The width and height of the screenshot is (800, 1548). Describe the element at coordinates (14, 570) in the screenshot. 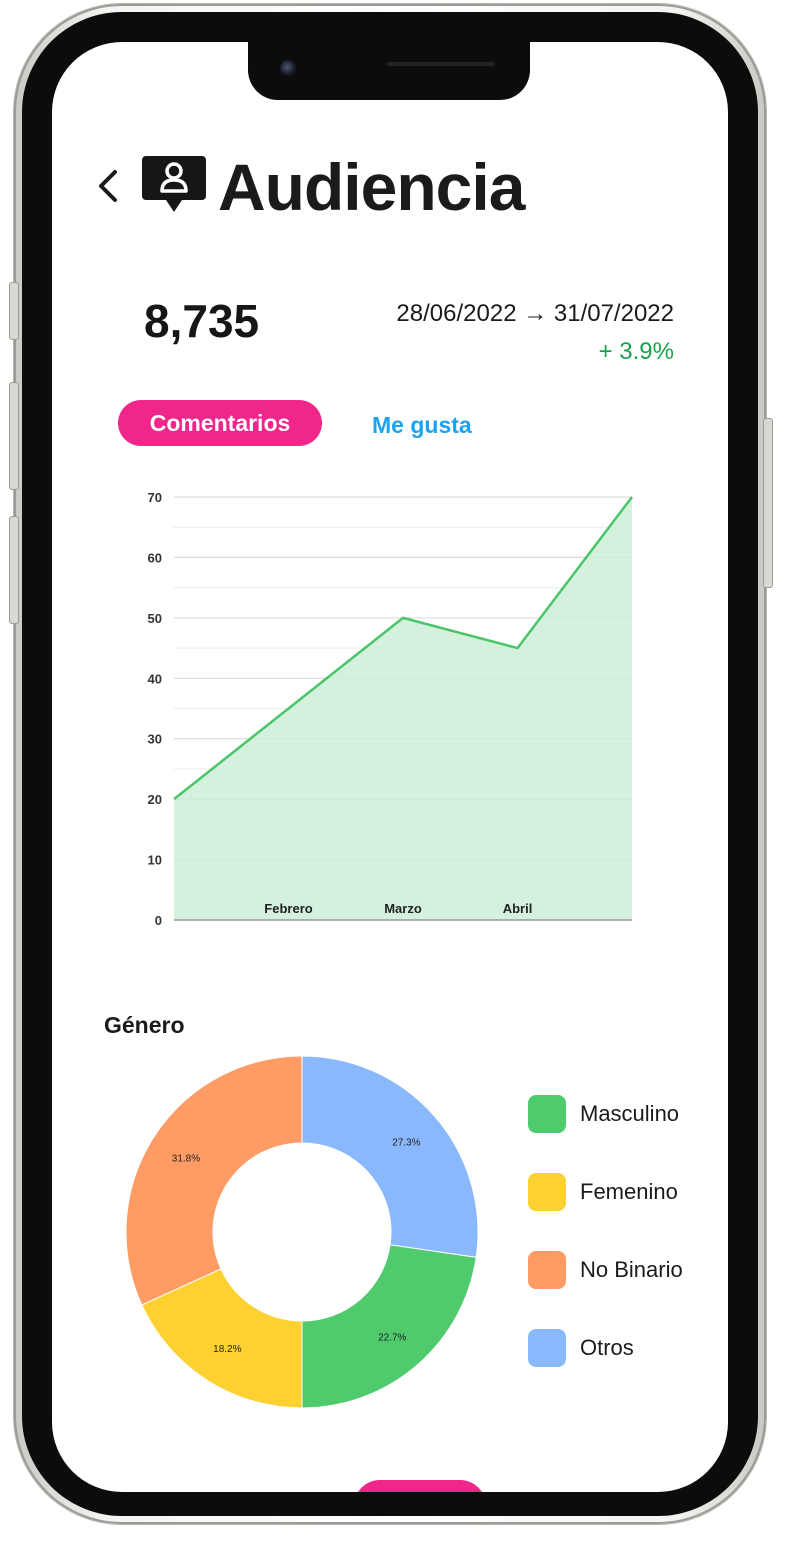

I see `volume-down-button` at that location.